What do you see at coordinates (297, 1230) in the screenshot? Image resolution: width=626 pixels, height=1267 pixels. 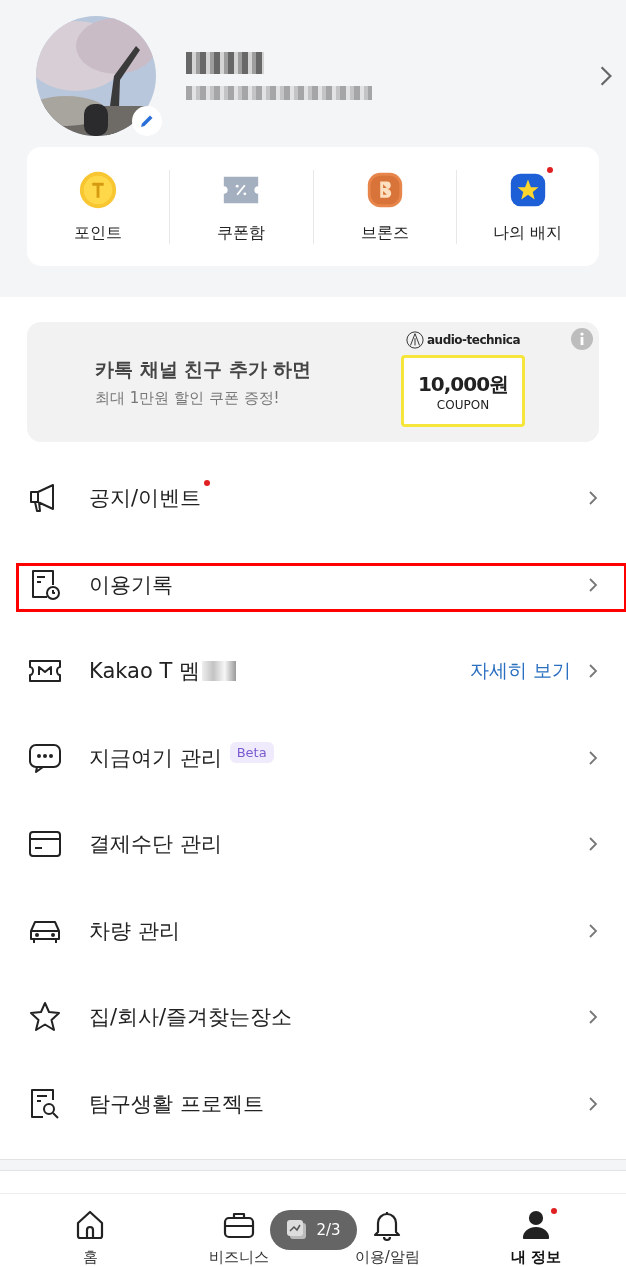 I see `image-icon` at bounding box center [297, 1230].